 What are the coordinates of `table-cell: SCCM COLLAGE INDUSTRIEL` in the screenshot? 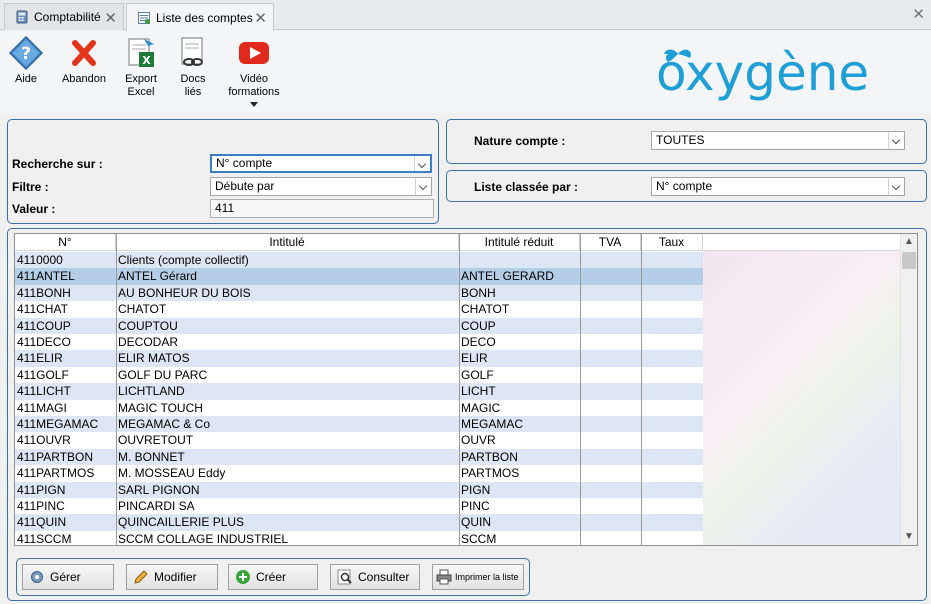 It's located at (203, 538).